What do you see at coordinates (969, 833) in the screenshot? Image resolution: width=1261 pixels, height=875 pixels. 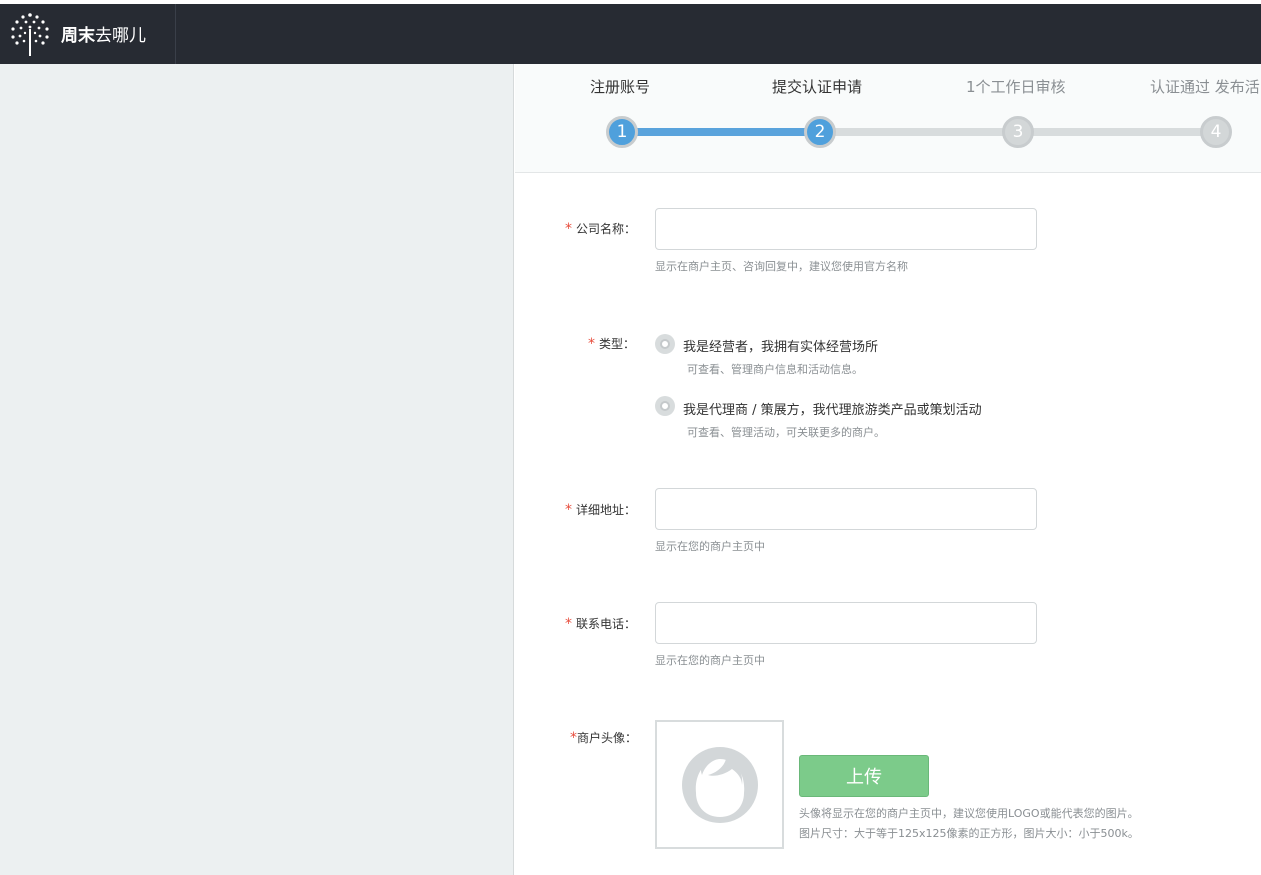 I see `avatar-hint-line2: 图片尺寸：大于等于125x125像素的正方形，图片大小：小于500k。` at bounding box center [969, 833].